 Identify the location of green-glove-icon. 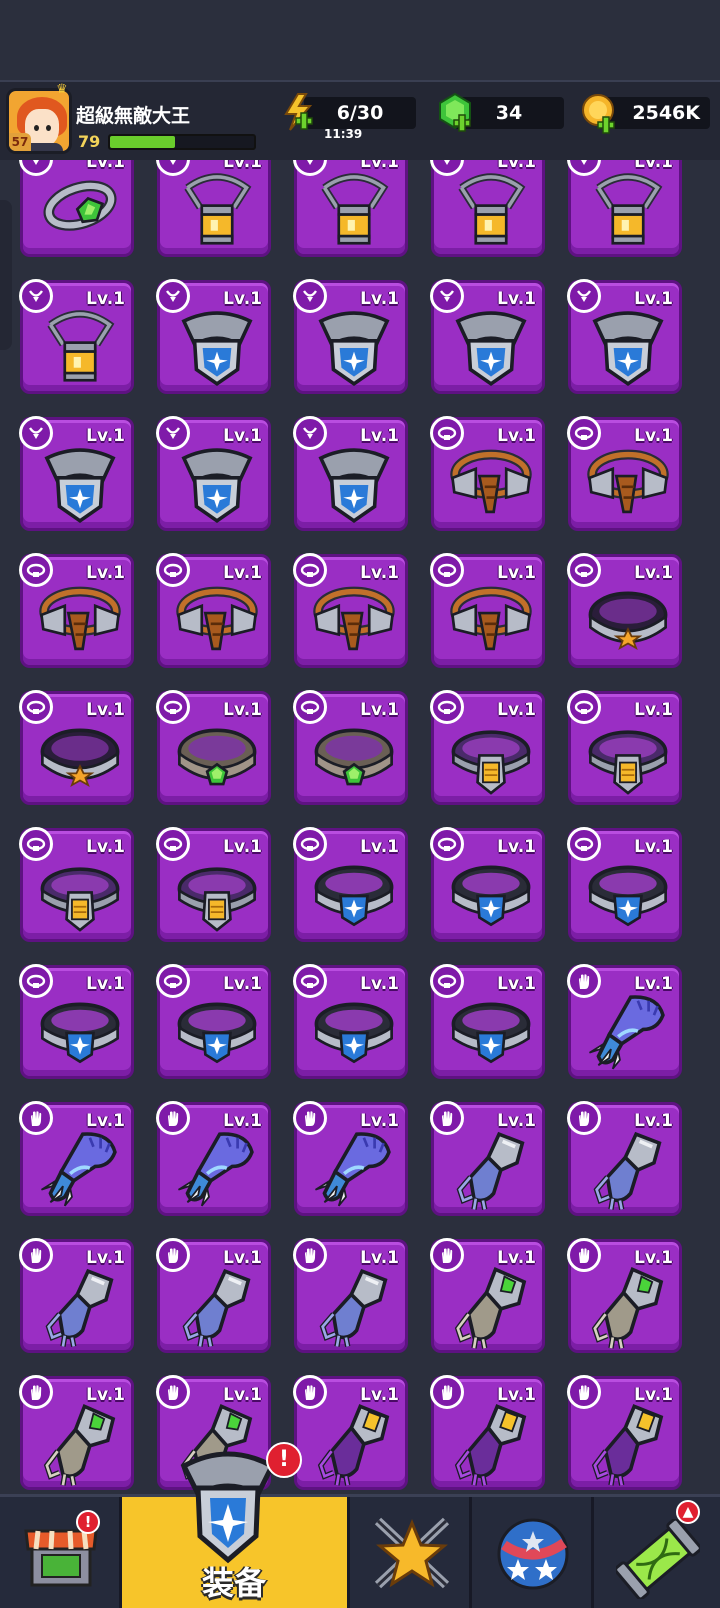
(627, 1307).